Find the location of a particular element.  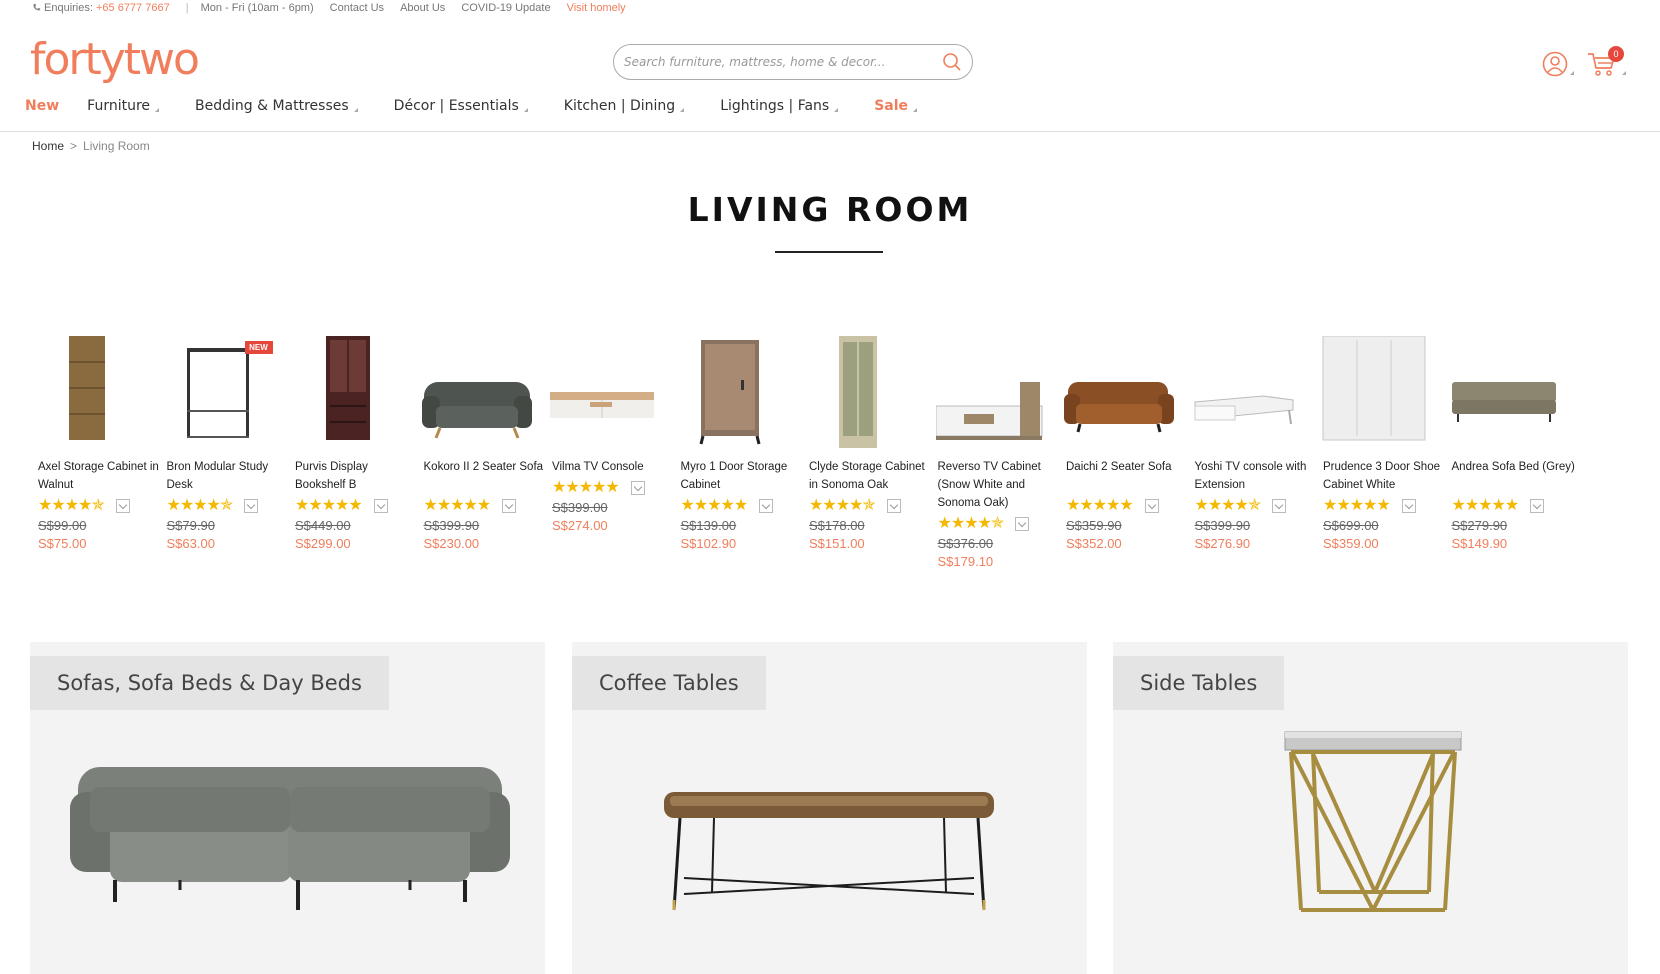

product-name: Bron Modular Study Desk is located at coordinates (230, 476).